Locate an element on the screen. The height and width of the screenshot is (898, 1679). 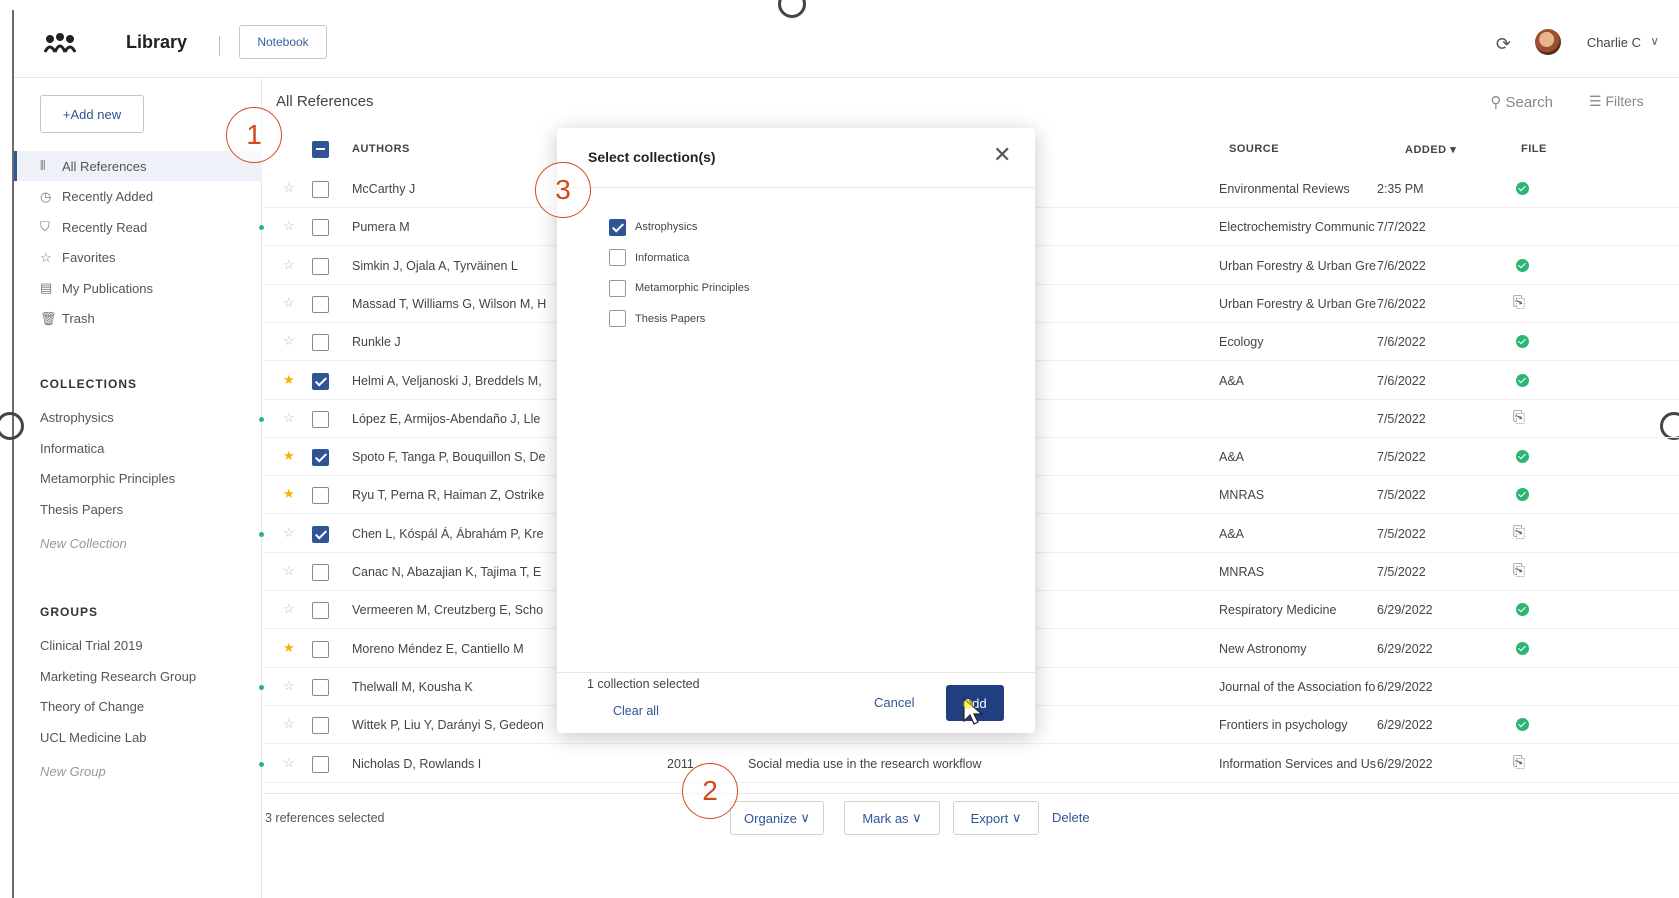
search-button: ⚲ Search is located at coordinates (1521, 102).